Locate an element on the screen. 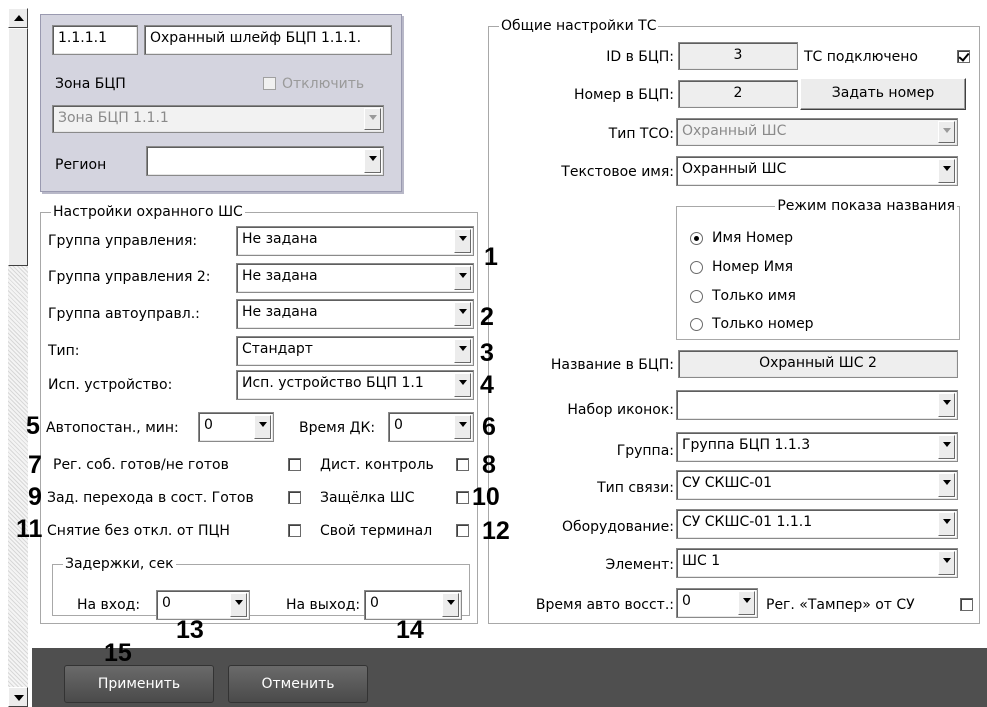 The height and width of the screenshot is (707, 987). arrow-up-icon is located at coordinates (19, 18).